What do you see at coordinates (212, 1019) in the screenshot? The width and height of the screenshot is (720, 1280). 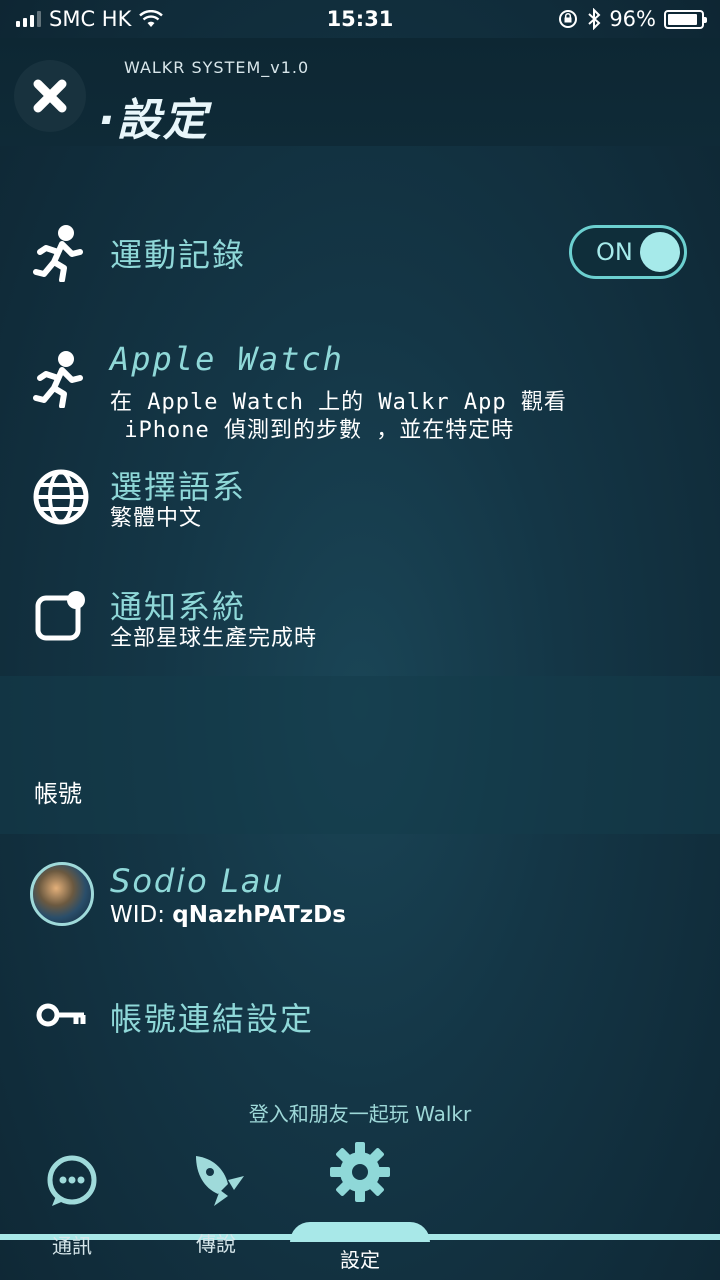 I see `account-link-label: 帳號連結設定` at bounding box center [212, 1019].